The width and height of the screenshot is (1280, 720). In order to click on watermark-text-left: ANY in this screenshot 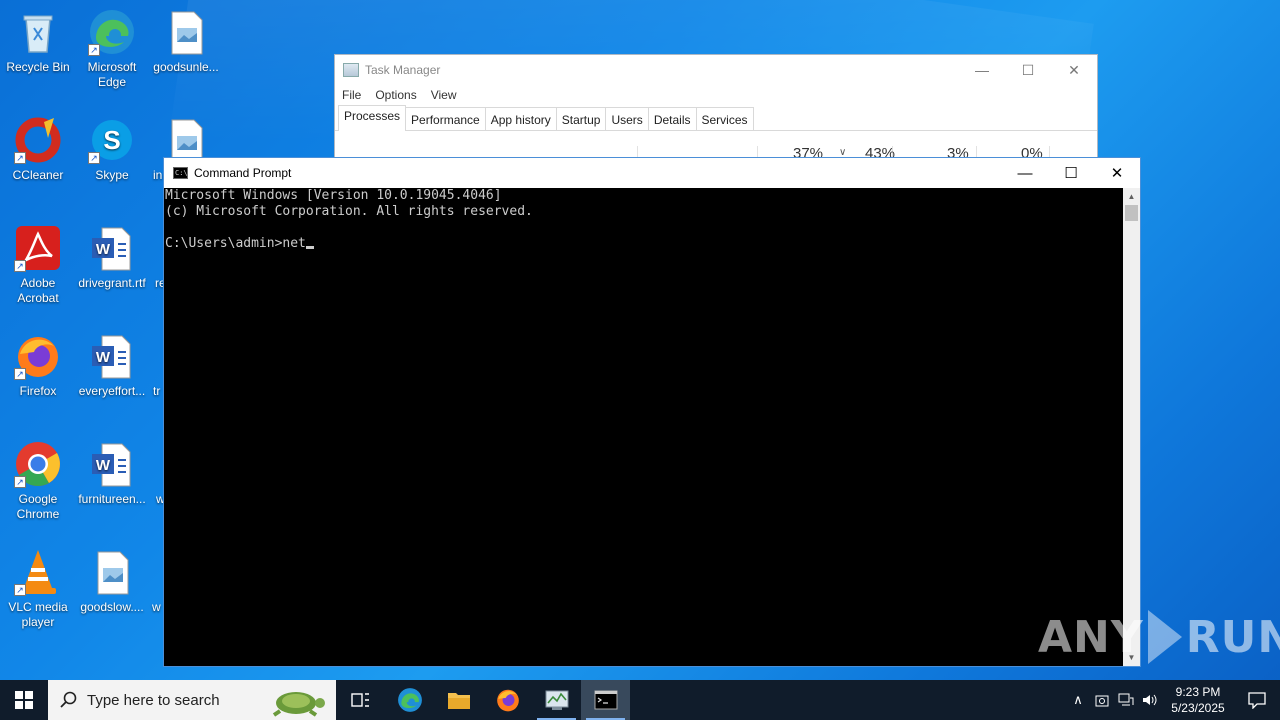, I will do `click(1091, 637)`.